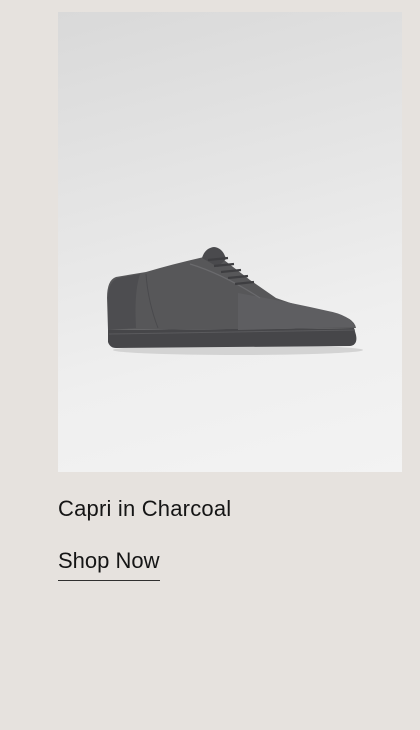  What do you see at coordinates (109, 564) in the screenshot?
I see `shop-now-link: Shop Now` at bounding box center [109, 564].